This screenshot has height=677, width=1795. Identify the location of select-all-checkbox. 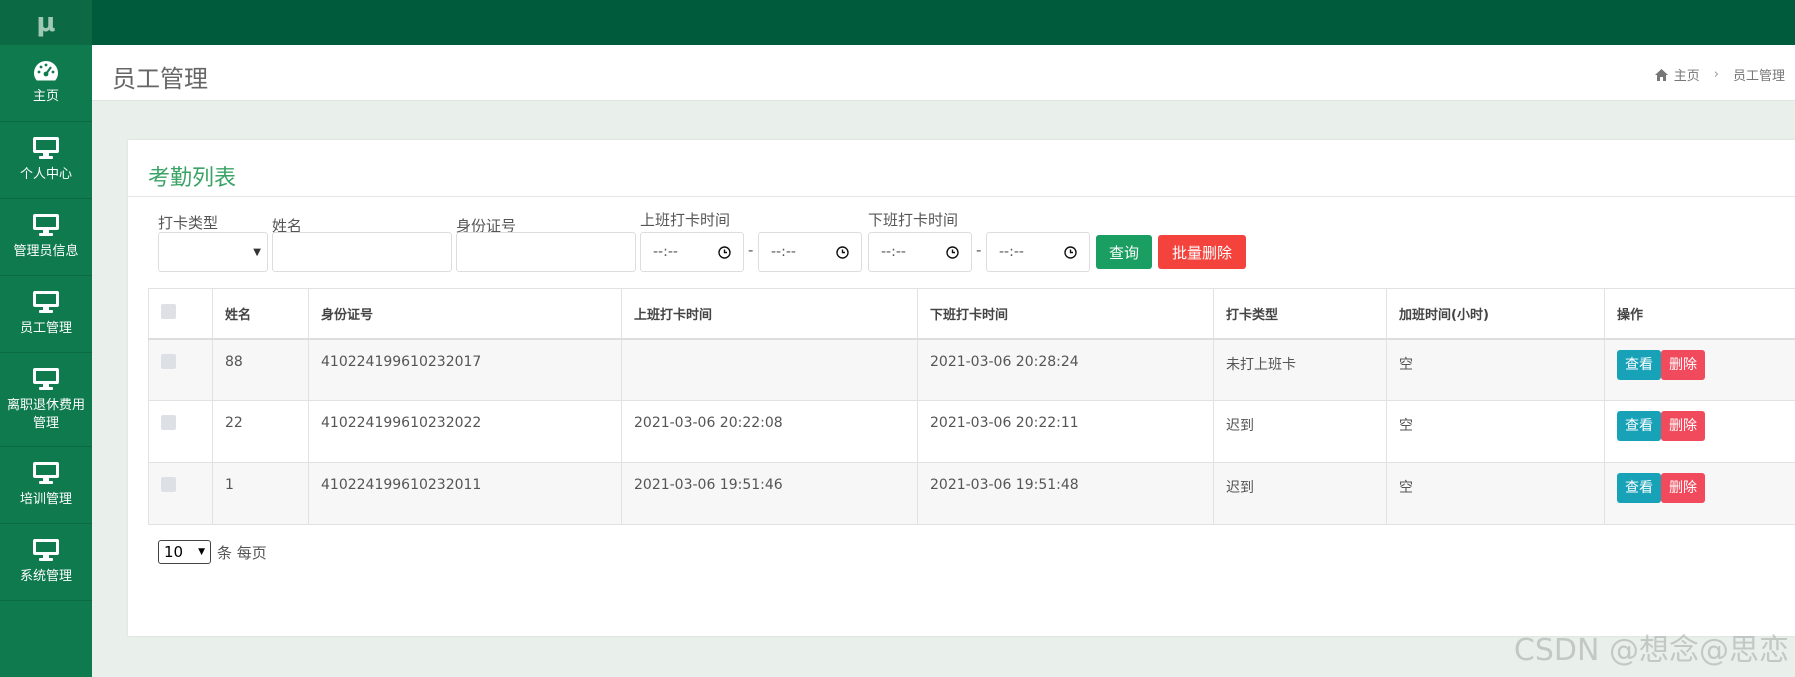
(168, 311).